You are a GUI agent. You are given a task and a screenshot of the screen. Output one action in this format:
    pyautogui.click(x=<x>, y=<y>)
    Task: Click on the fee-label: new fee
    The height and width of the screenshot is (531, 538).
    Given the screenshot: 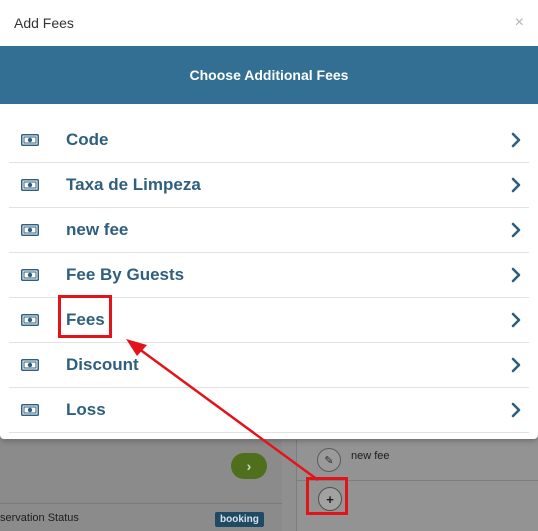 What is the action you would take?
    pyautogui.click(x=97, y=229)
    